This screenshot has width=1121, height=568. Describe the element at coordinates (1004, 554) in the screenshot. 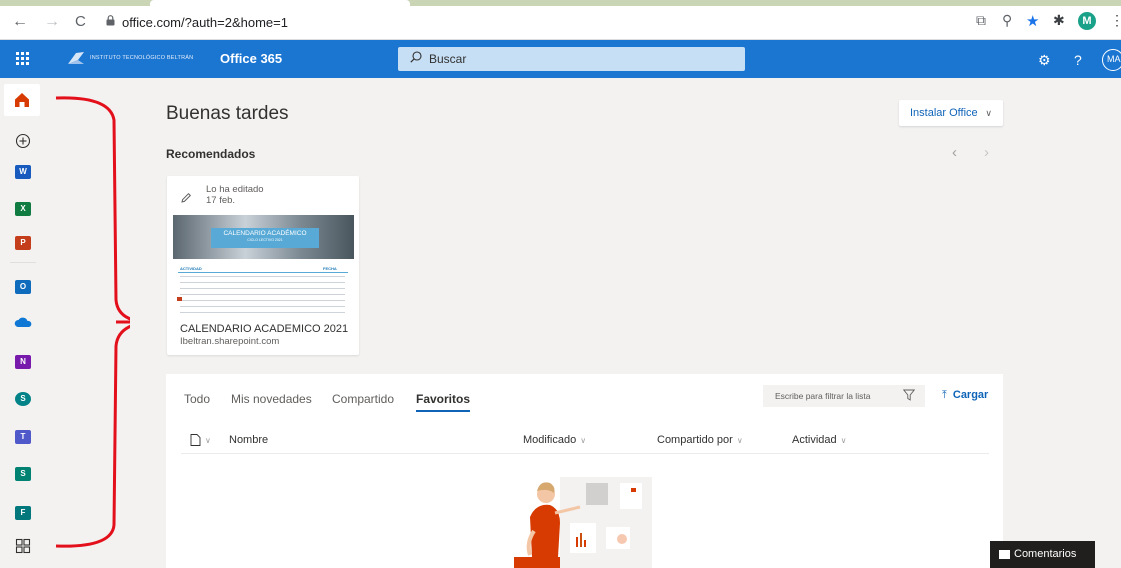

I see `comment-icon` at that location.